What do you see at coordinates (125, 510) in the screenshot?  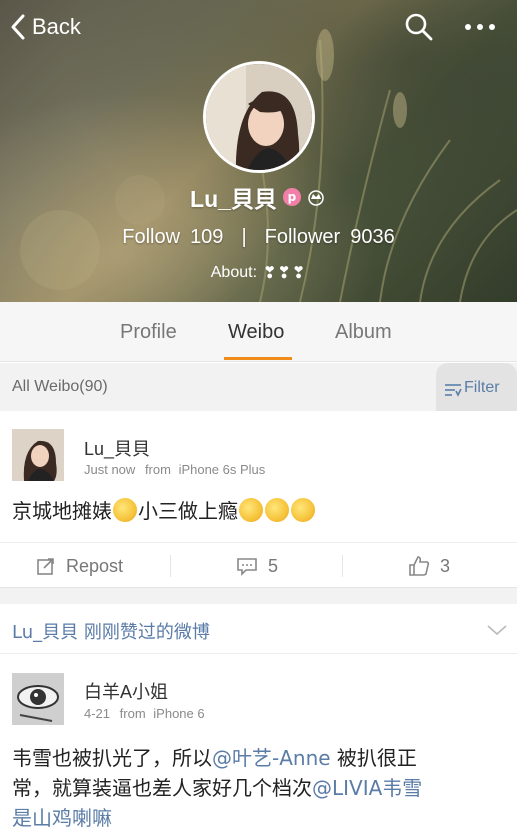 I see `thinking-emoji-icon` at bounding box center [125, 510].